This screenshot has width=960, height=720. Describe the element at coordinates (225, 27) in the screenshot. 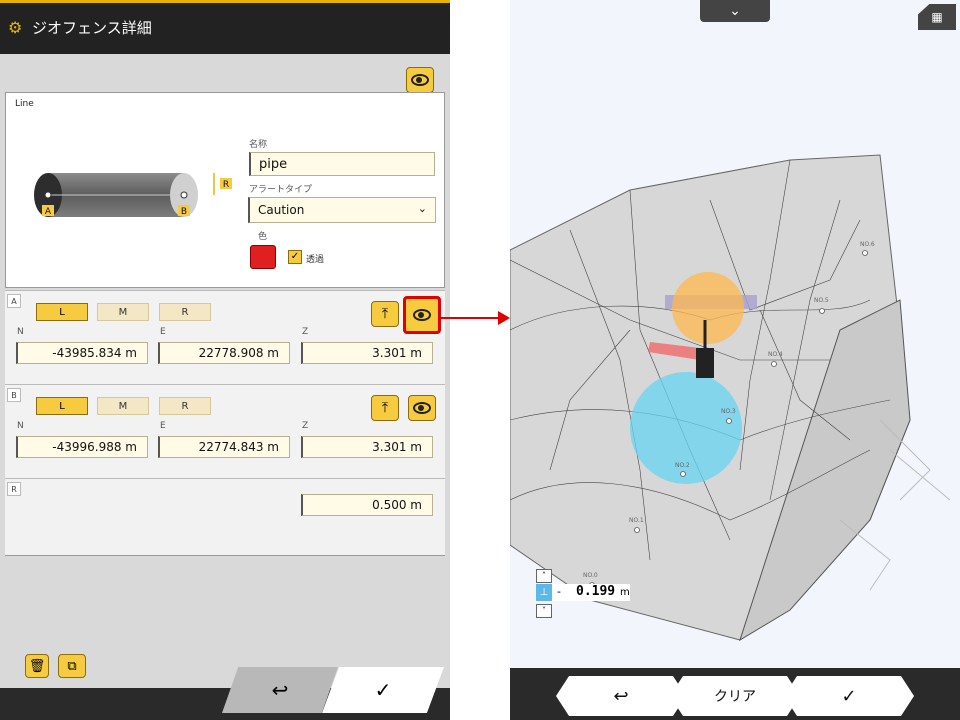

I see `header-bar: ⚙ ジオフェンス詳細` at that location.